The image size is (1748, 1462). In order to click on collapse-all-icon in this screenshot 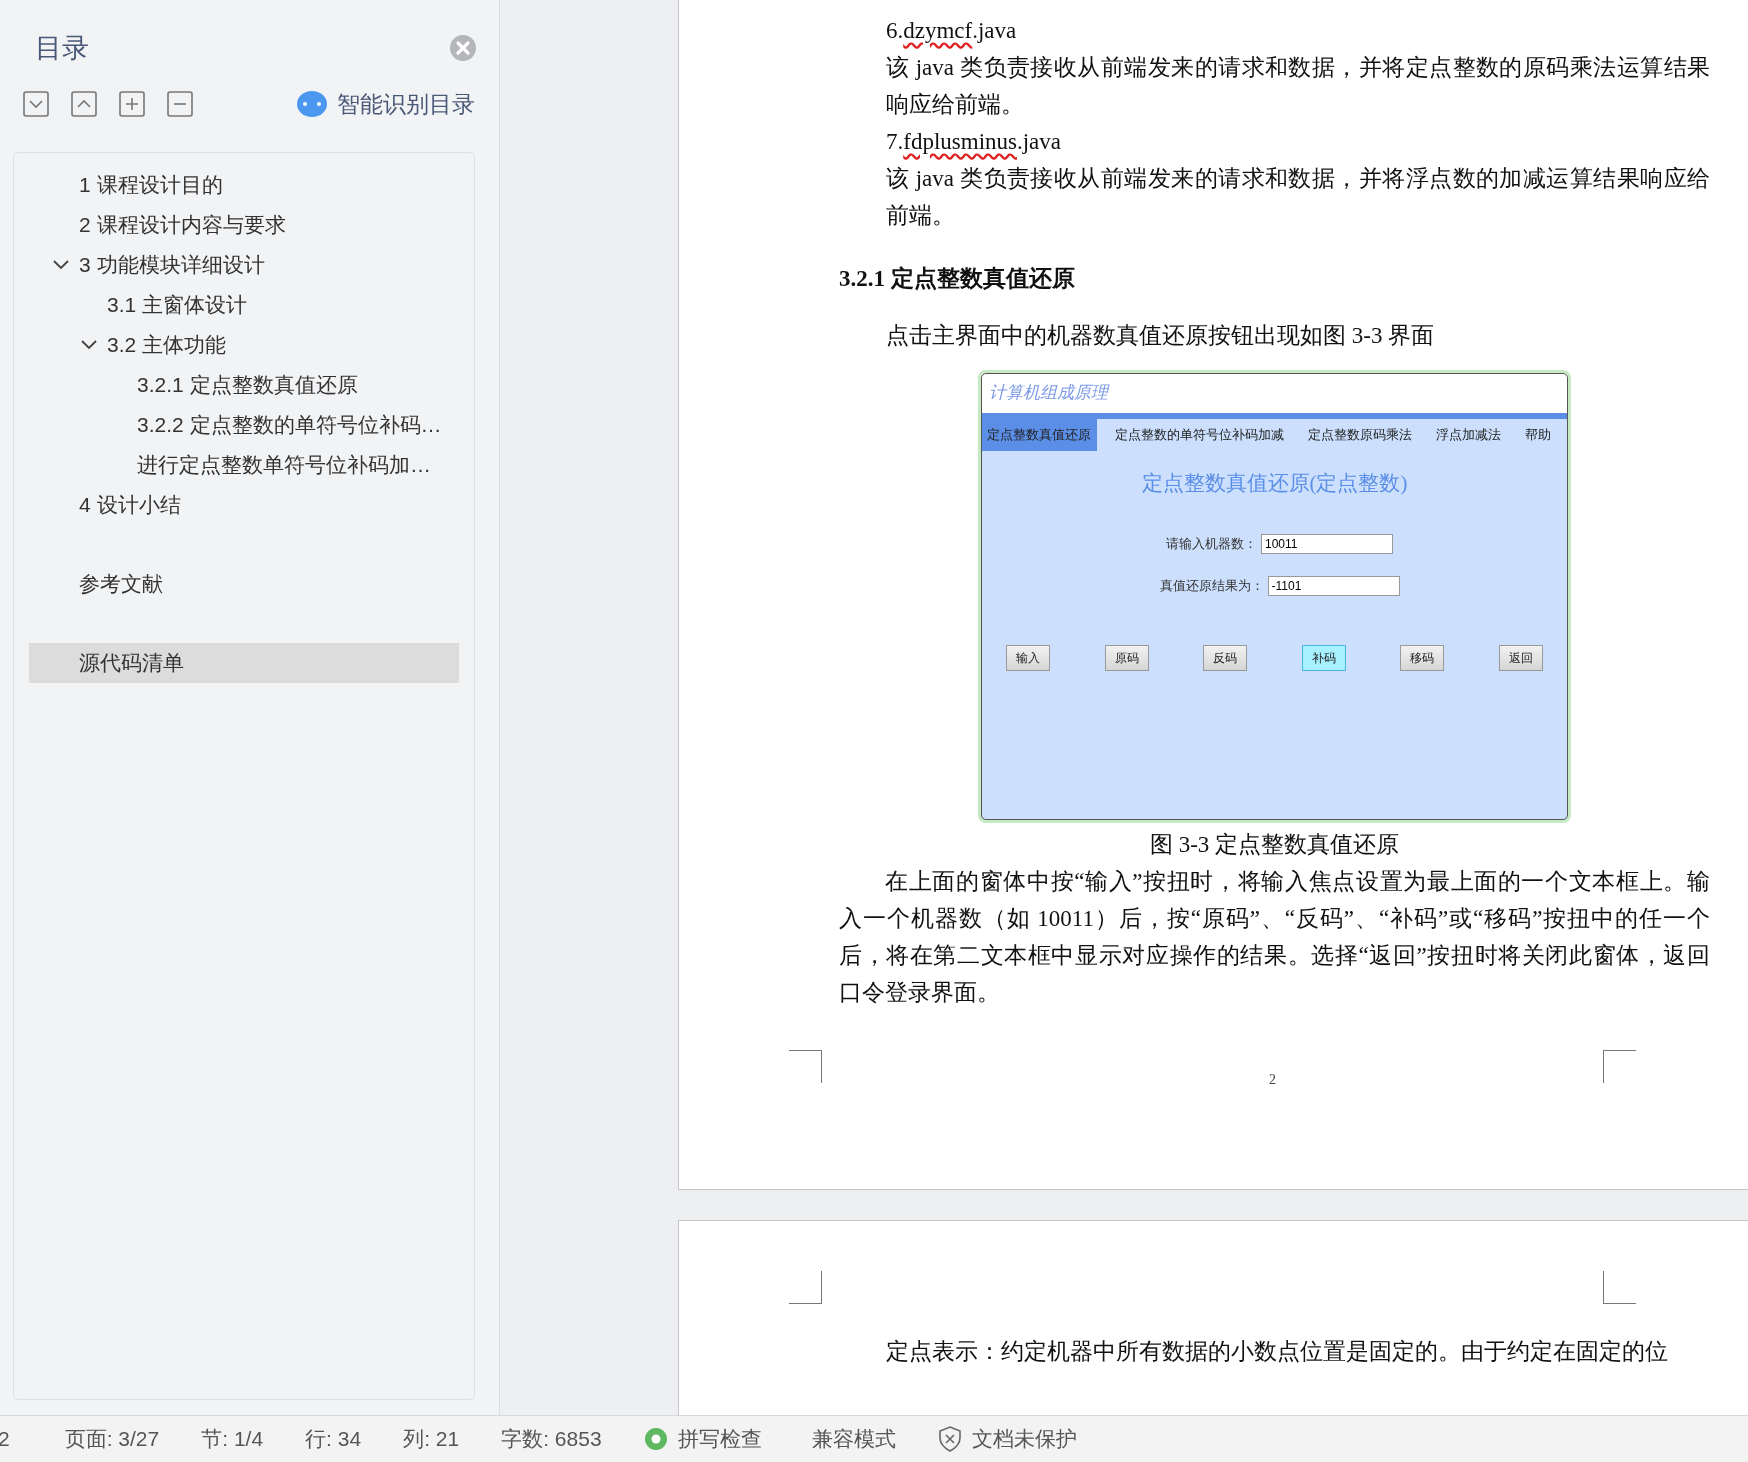, I will do `click(84, 104)`.